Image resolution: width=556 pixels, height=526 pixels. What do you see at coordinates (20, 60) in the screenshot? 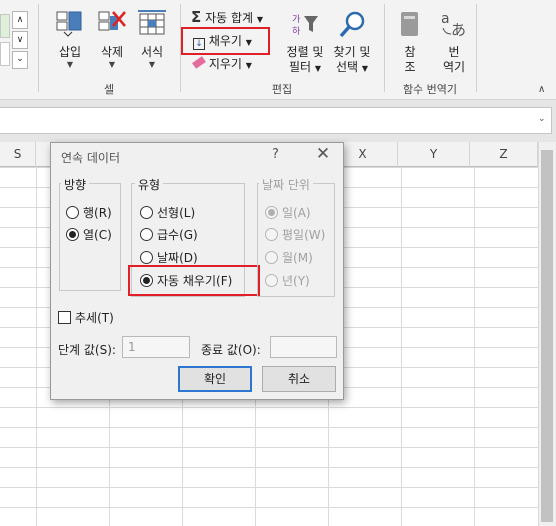
I see `more-icon: ⌄` at bounding box center [20, 60].